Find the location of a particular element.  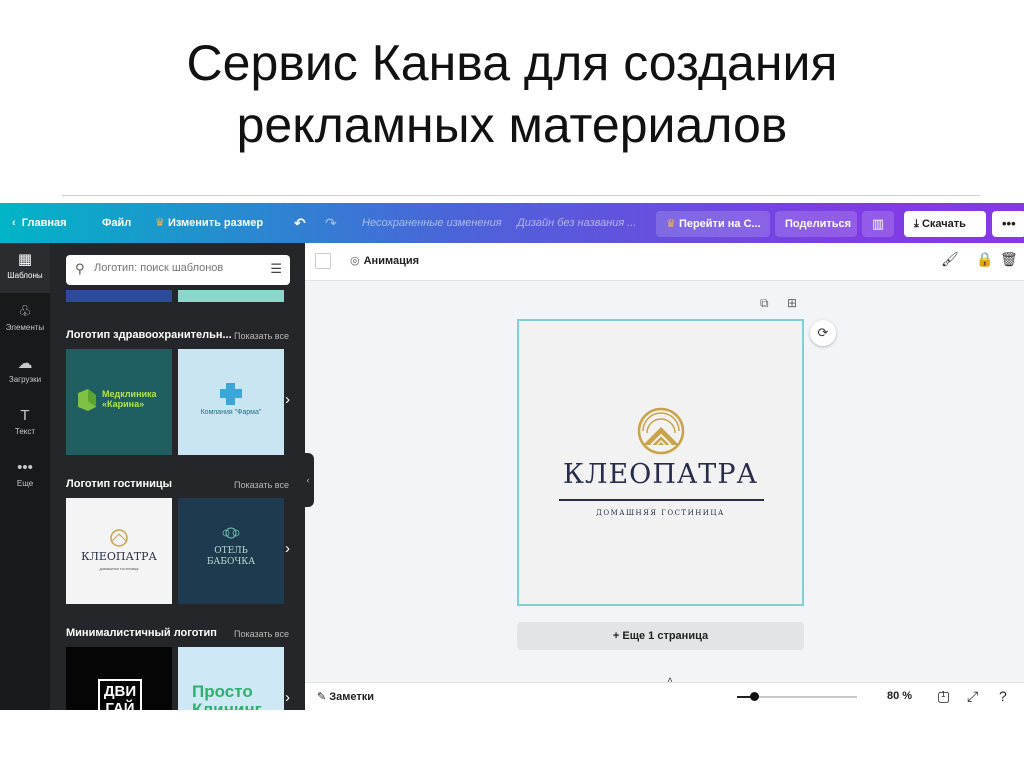

file-menu: Файл is located at coordinates (116, 223).